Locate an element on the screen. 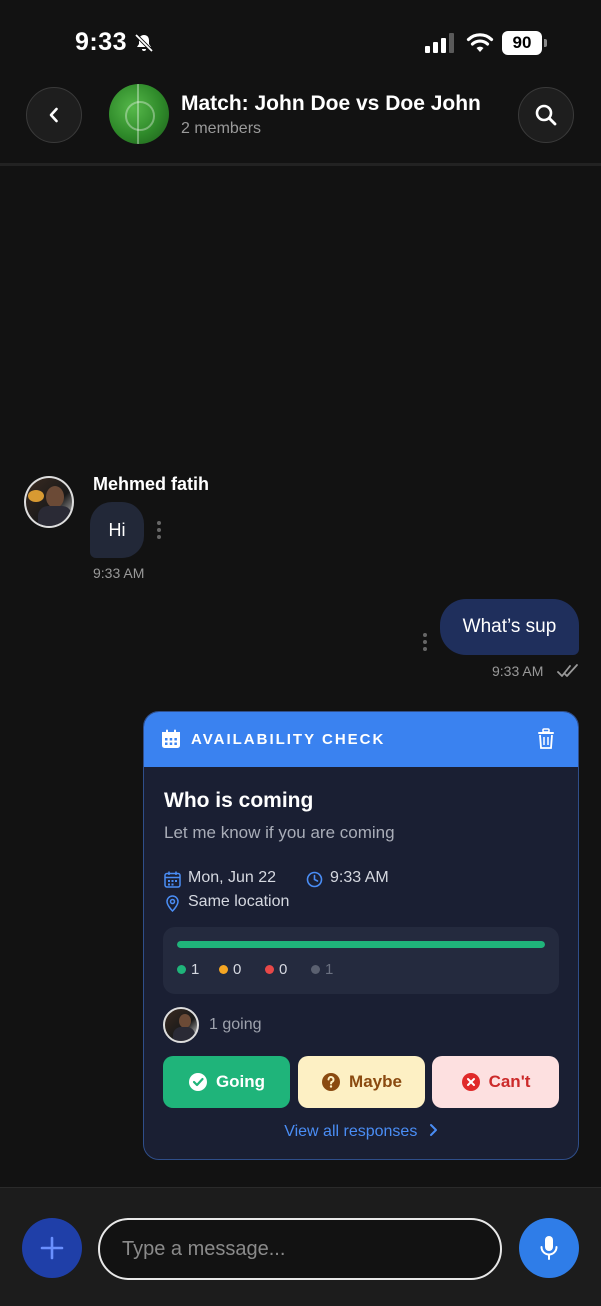 This screenshot has height=1306, width=601. availability-card-header: AVAILABILITY CHECK is located at coordinates (361, 739).